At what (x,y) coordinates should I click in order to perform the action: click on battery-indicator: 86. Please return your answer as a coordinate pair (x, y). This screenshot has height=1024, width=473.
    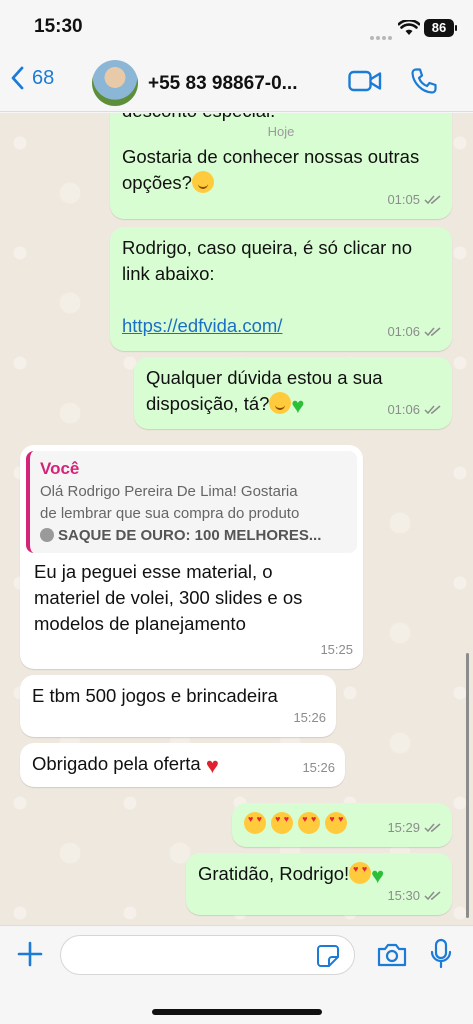
    Looking at the image, I should click on (440, 28).